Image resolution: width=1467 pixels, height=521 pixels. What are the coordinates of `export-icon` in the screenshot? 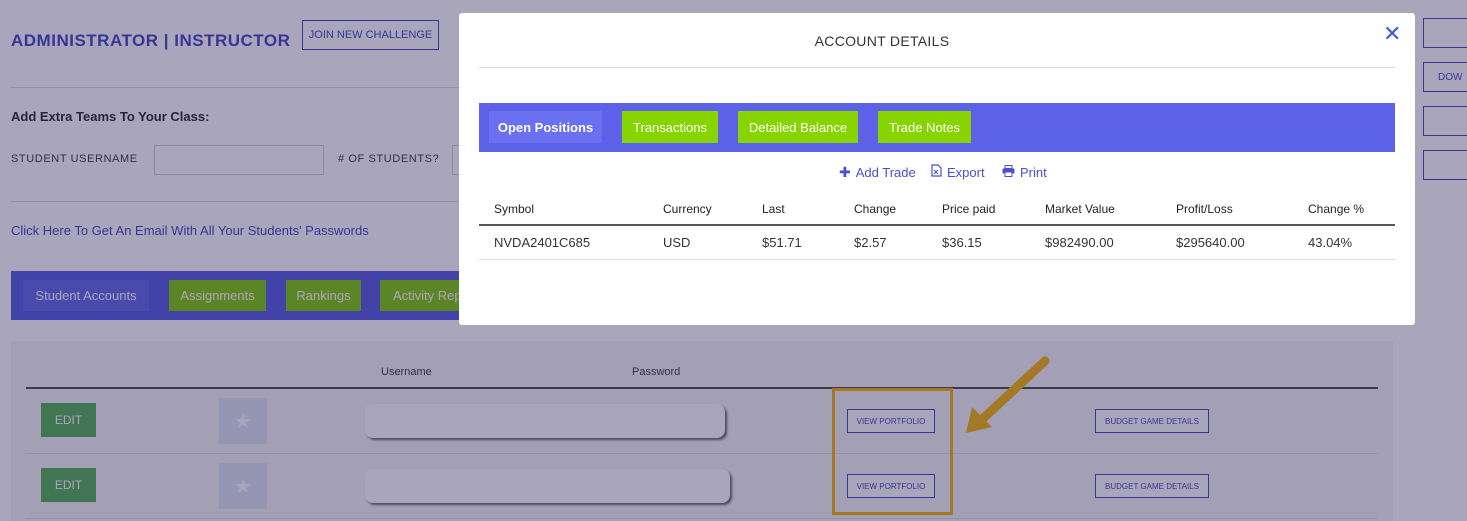 It's located at (936, 172).